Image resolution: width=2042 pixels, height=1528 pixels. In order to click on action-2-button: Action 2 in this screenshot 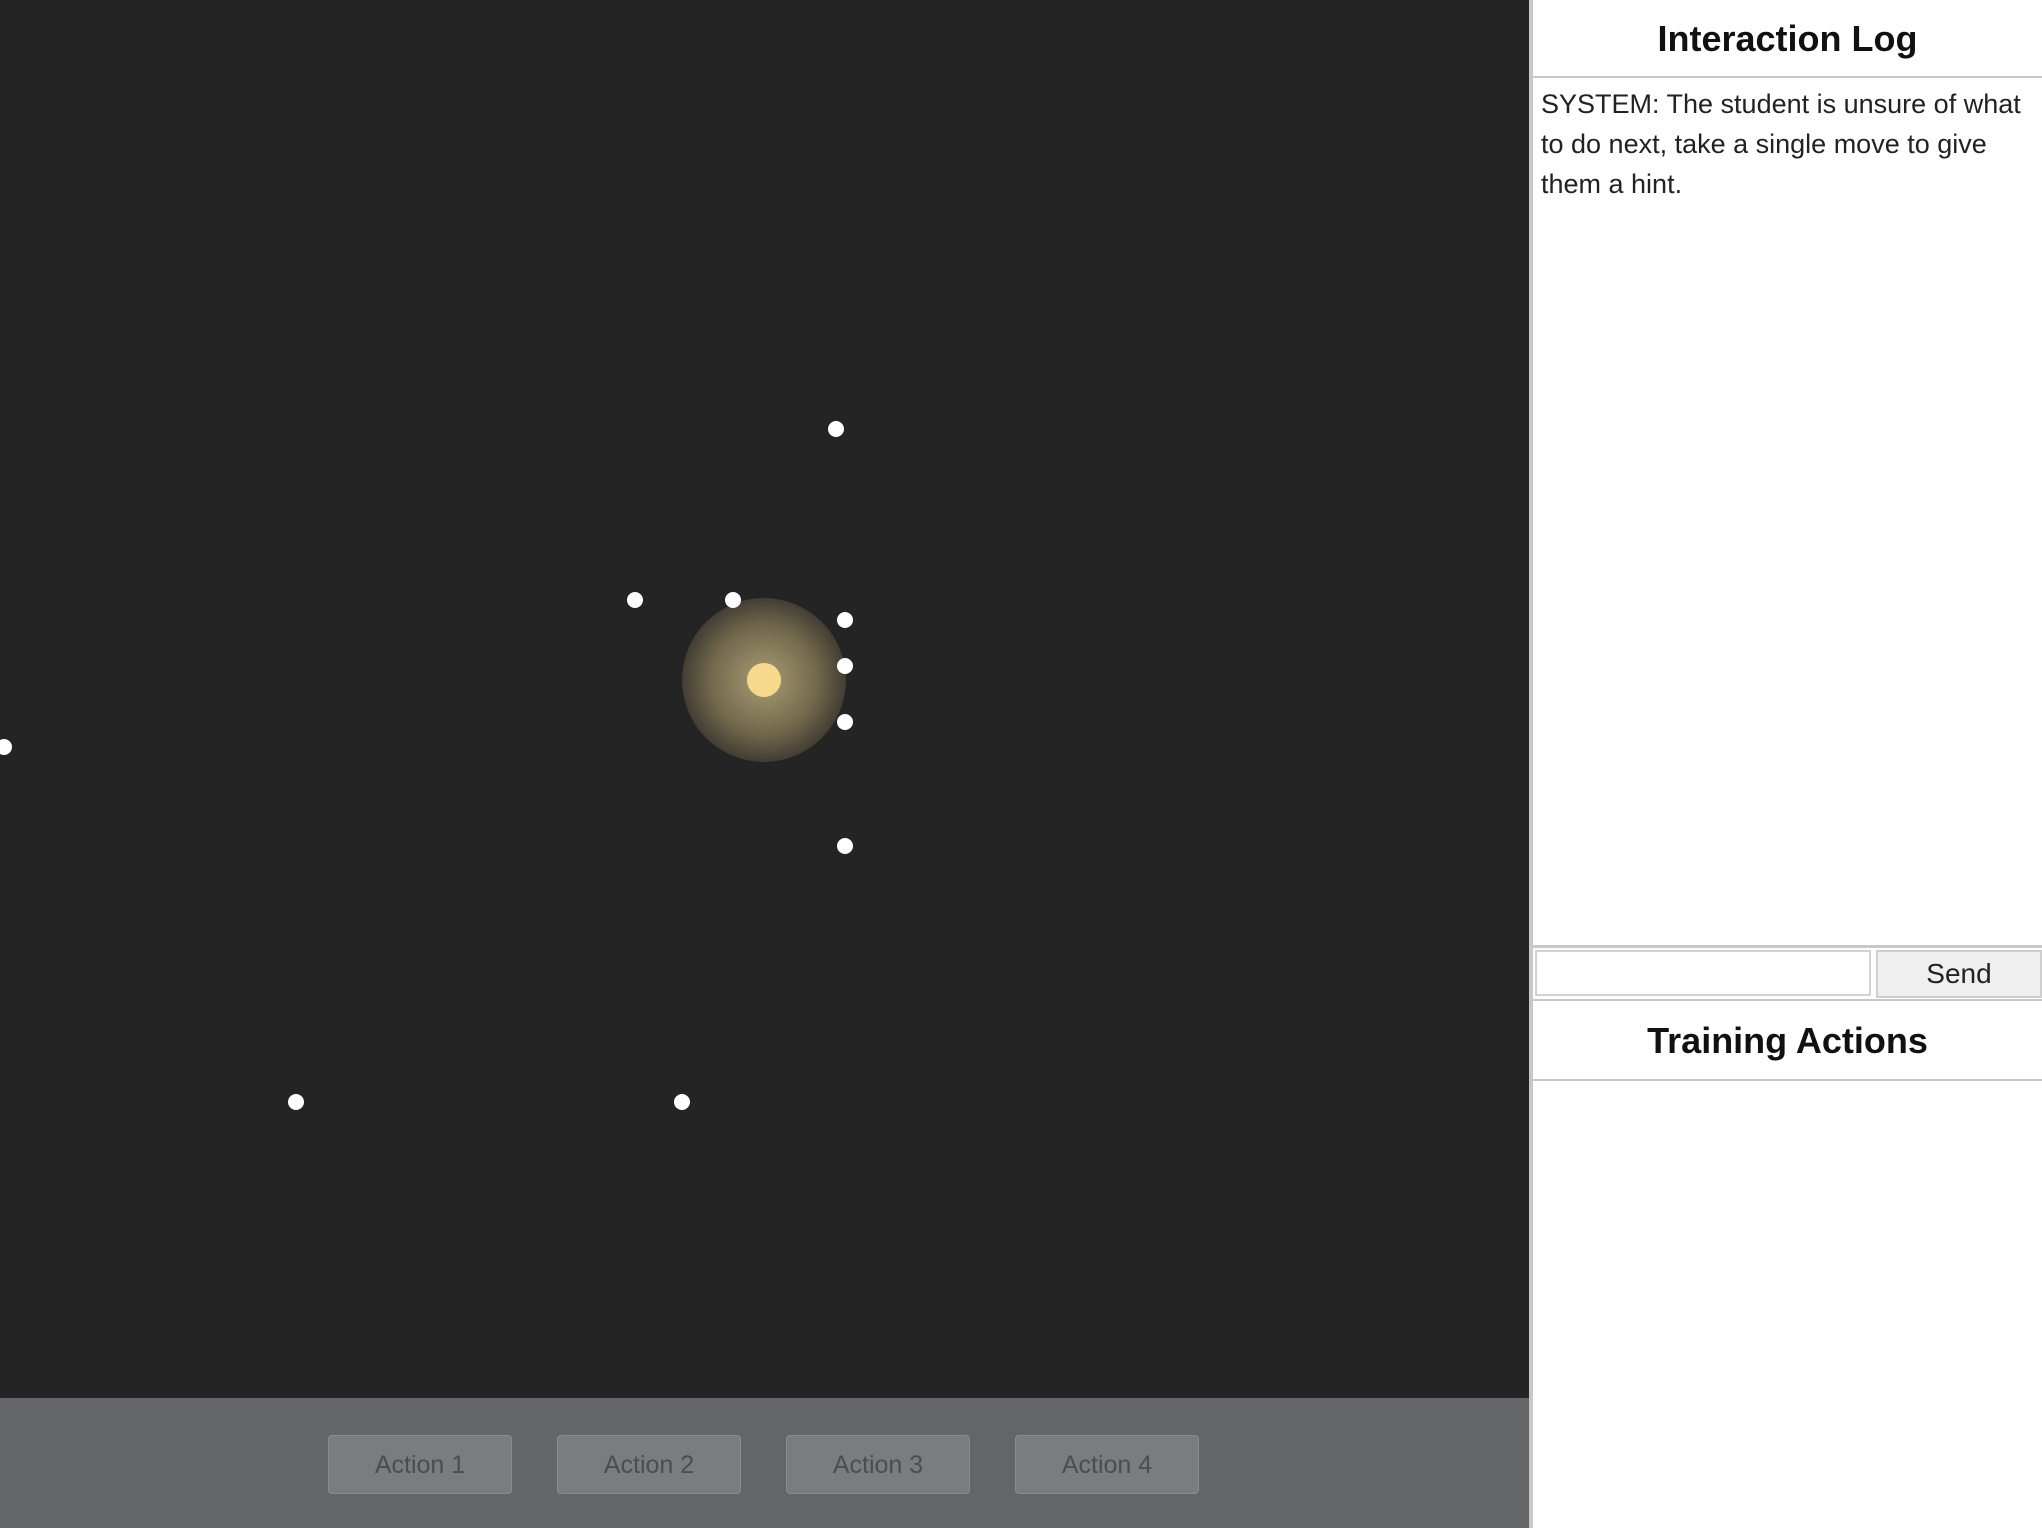, I will do `click(649, 1464)`.